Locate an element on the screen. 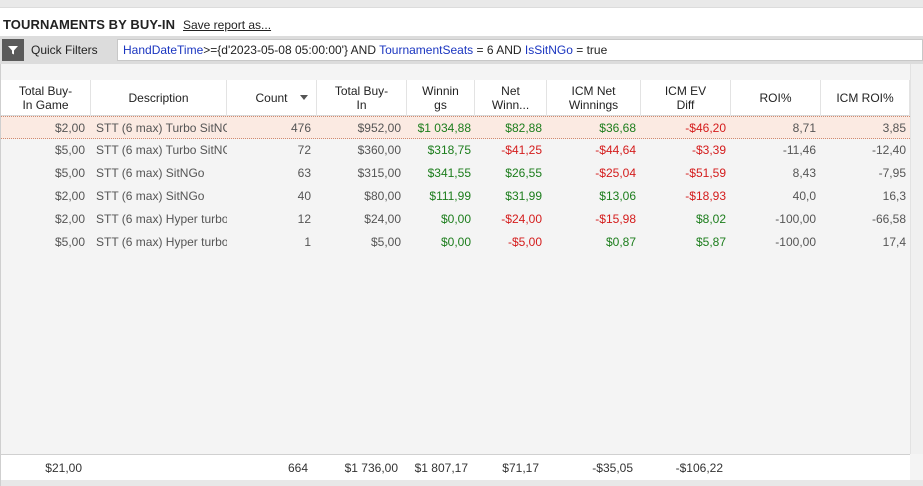  page-title: TOURNAMENTS BY BUY-IN is located at coordinates (89, 24).